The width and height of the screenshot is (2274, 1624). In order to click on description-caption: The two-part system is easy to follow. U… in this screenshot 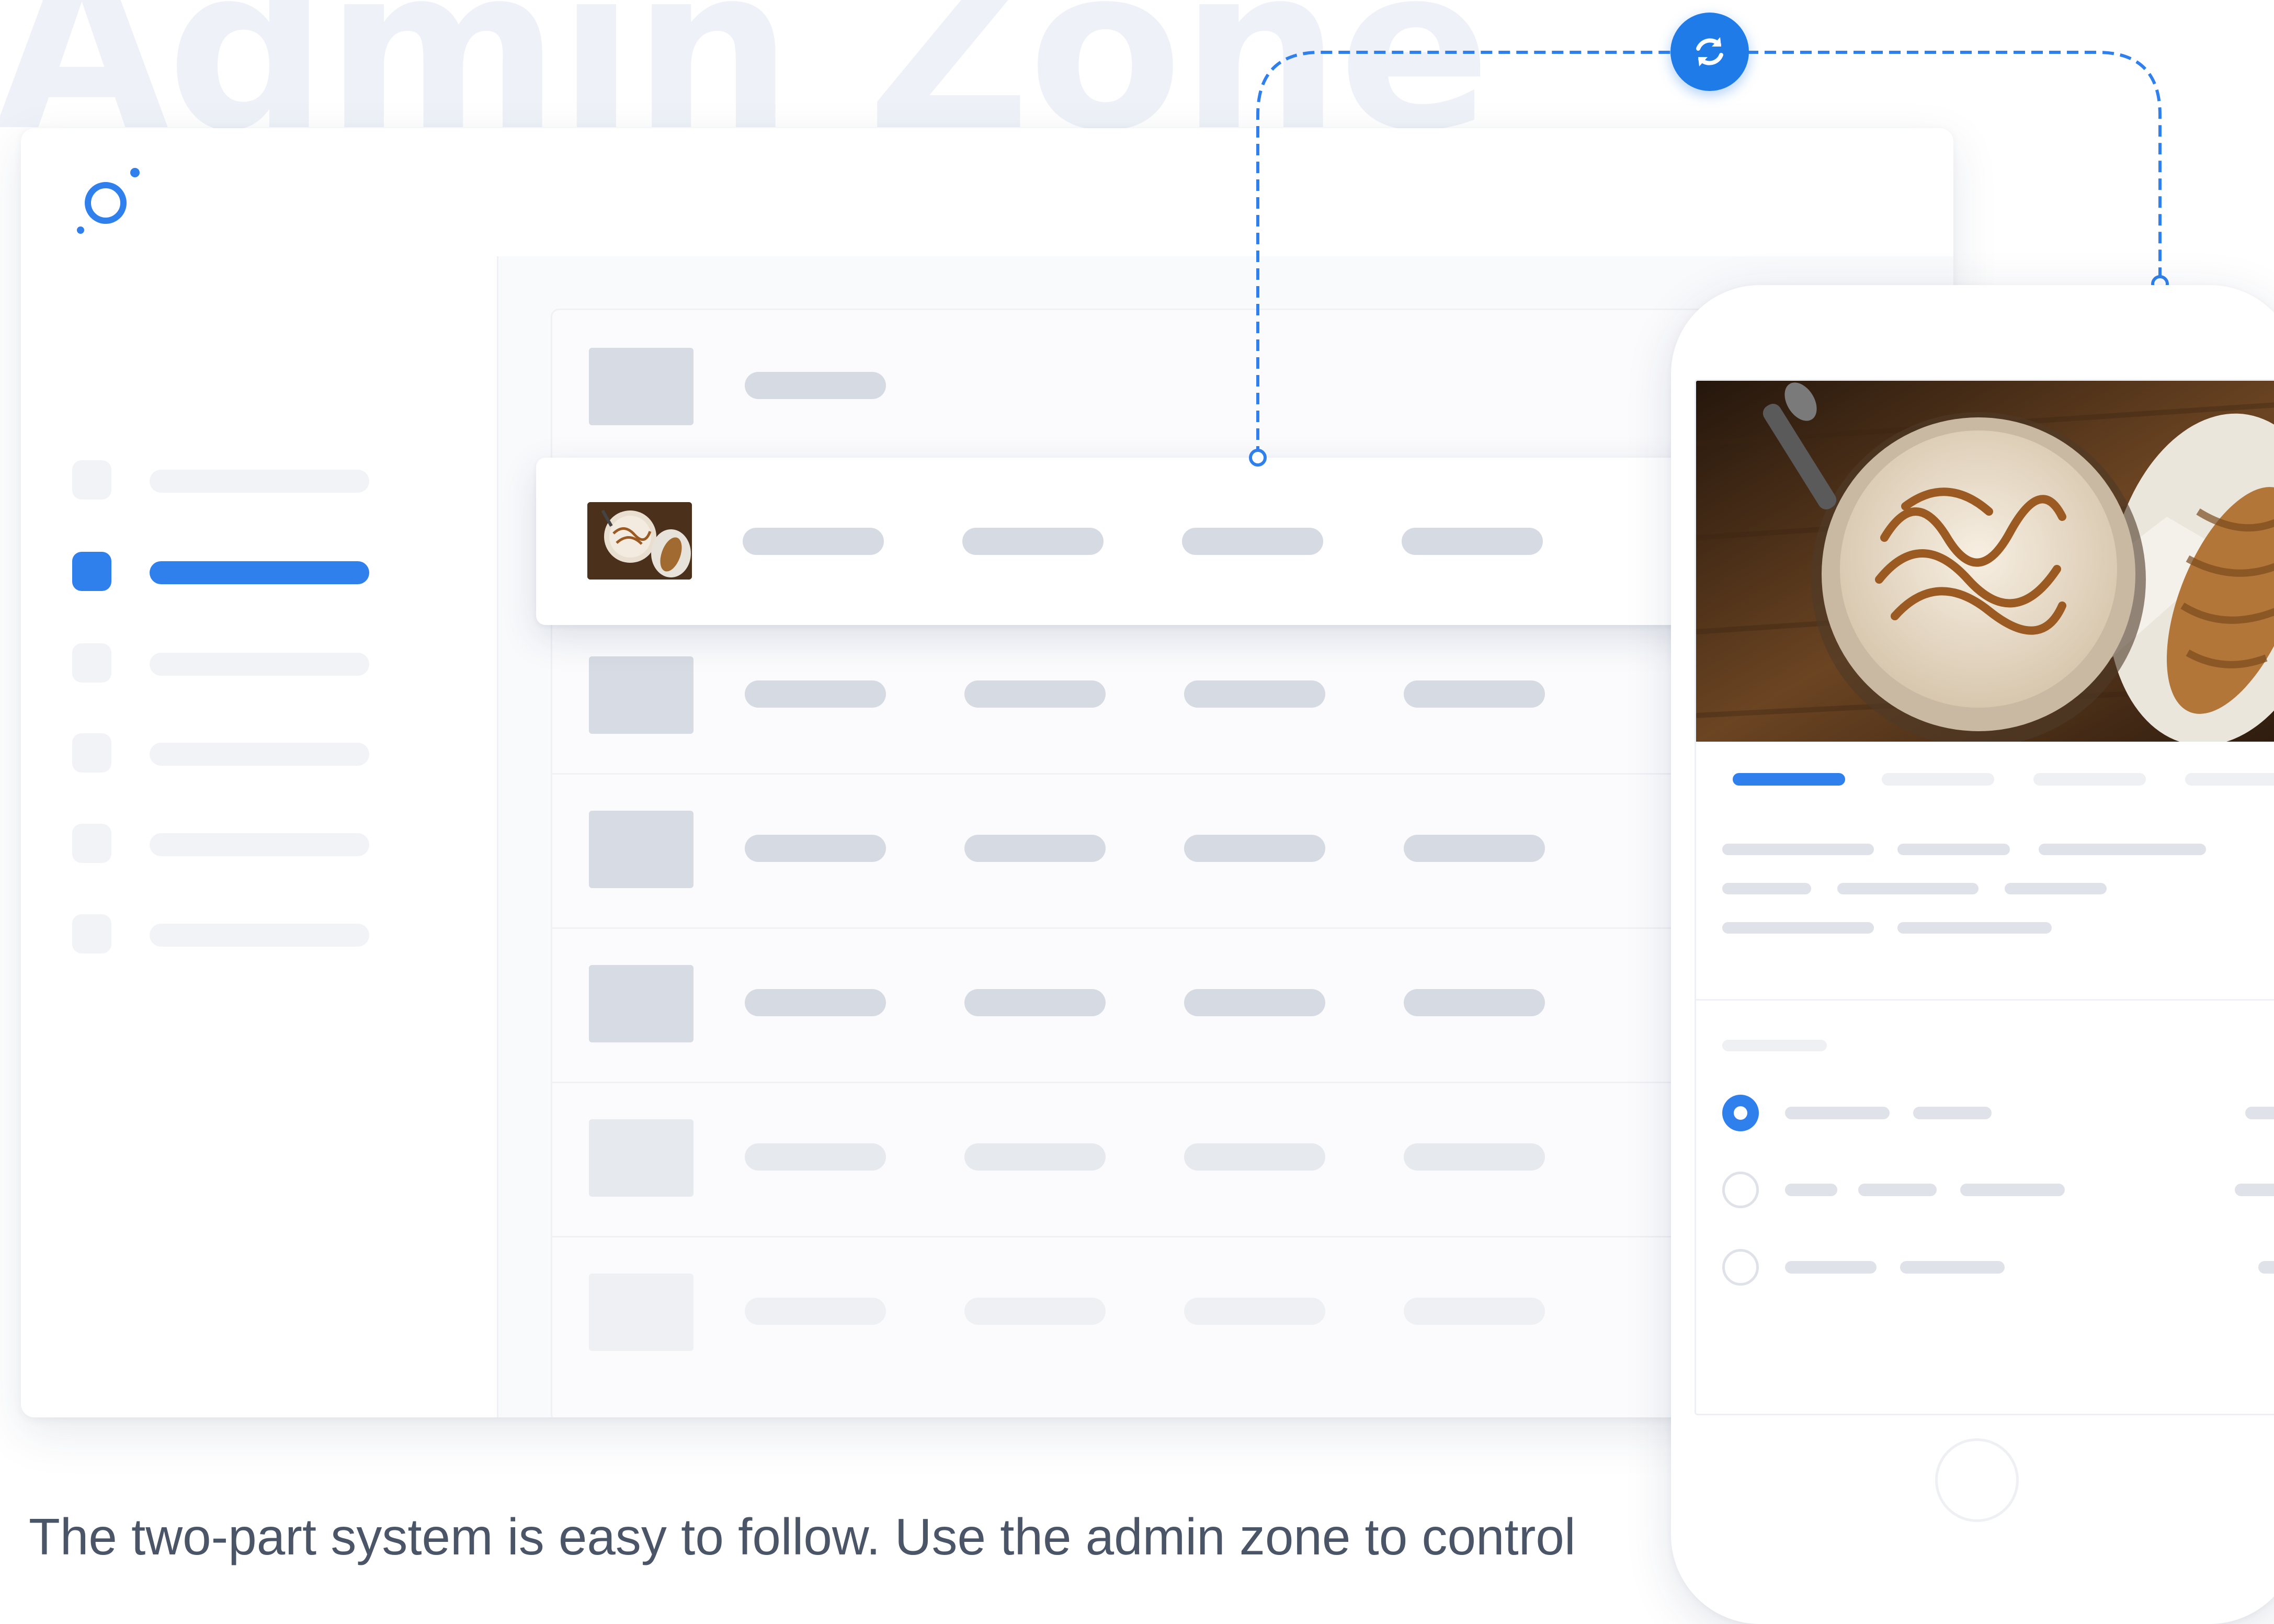, I will do `click(802, 1536)`.